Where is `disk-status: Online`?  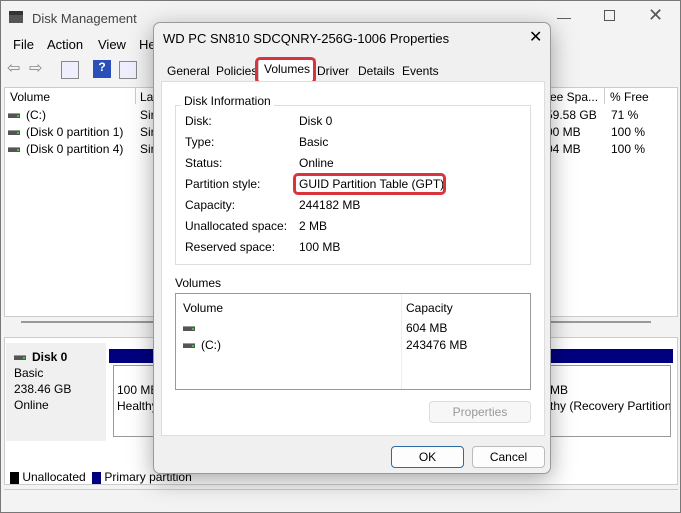 disk-status: Online is located at coordinates (31, 405).